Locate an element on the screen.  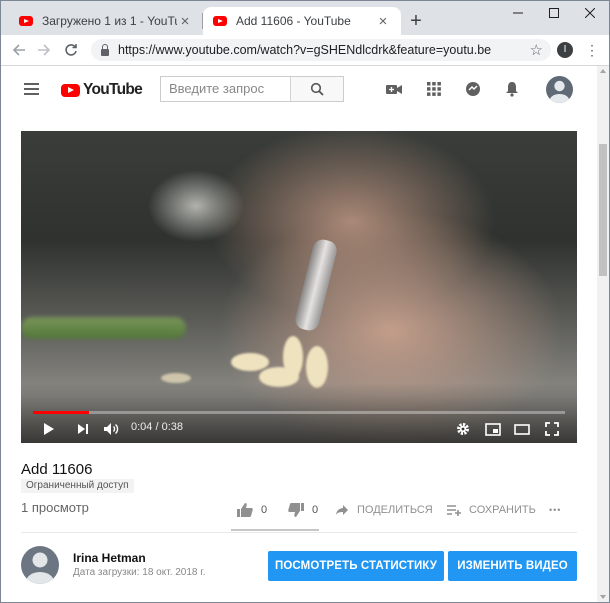
progress-bar is located at coordinates (299, 412).